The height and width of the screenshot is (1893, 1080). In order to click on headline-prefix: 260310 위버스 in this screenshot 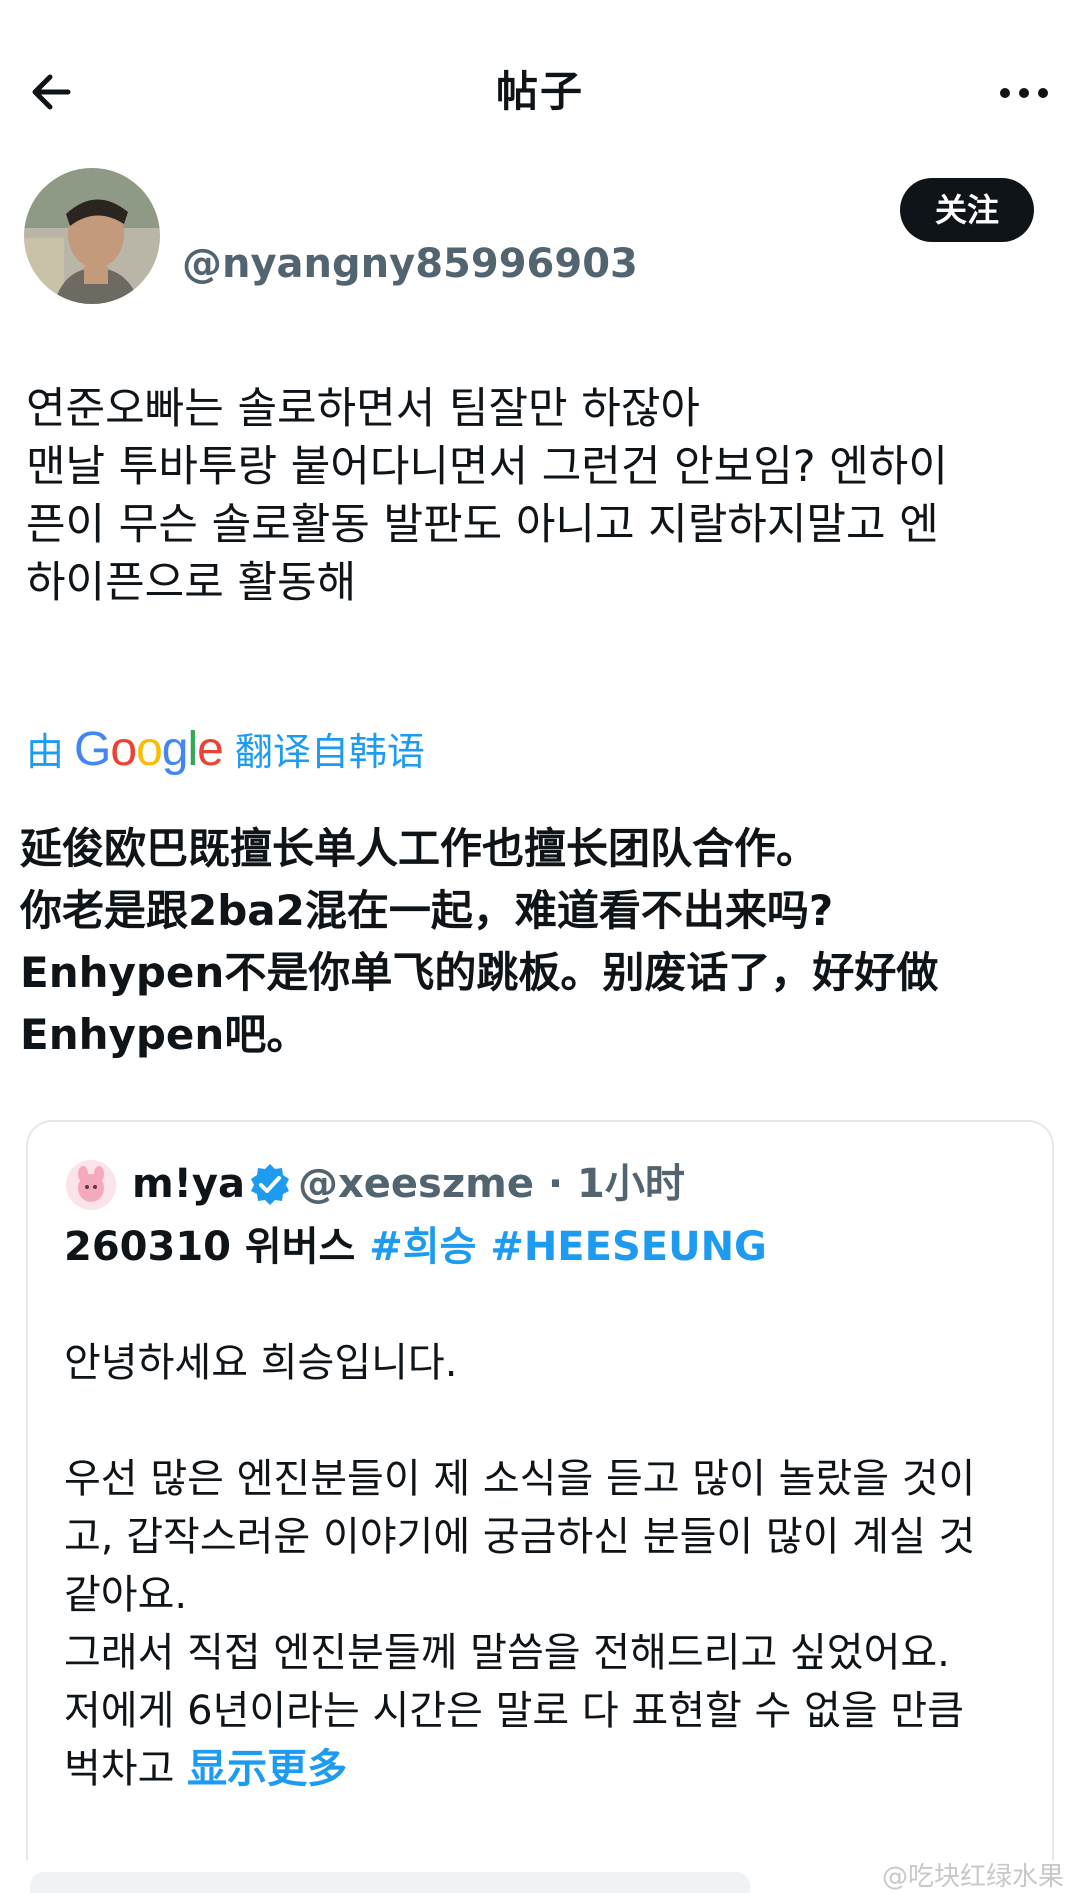, I will do `click(217, 1247)`.